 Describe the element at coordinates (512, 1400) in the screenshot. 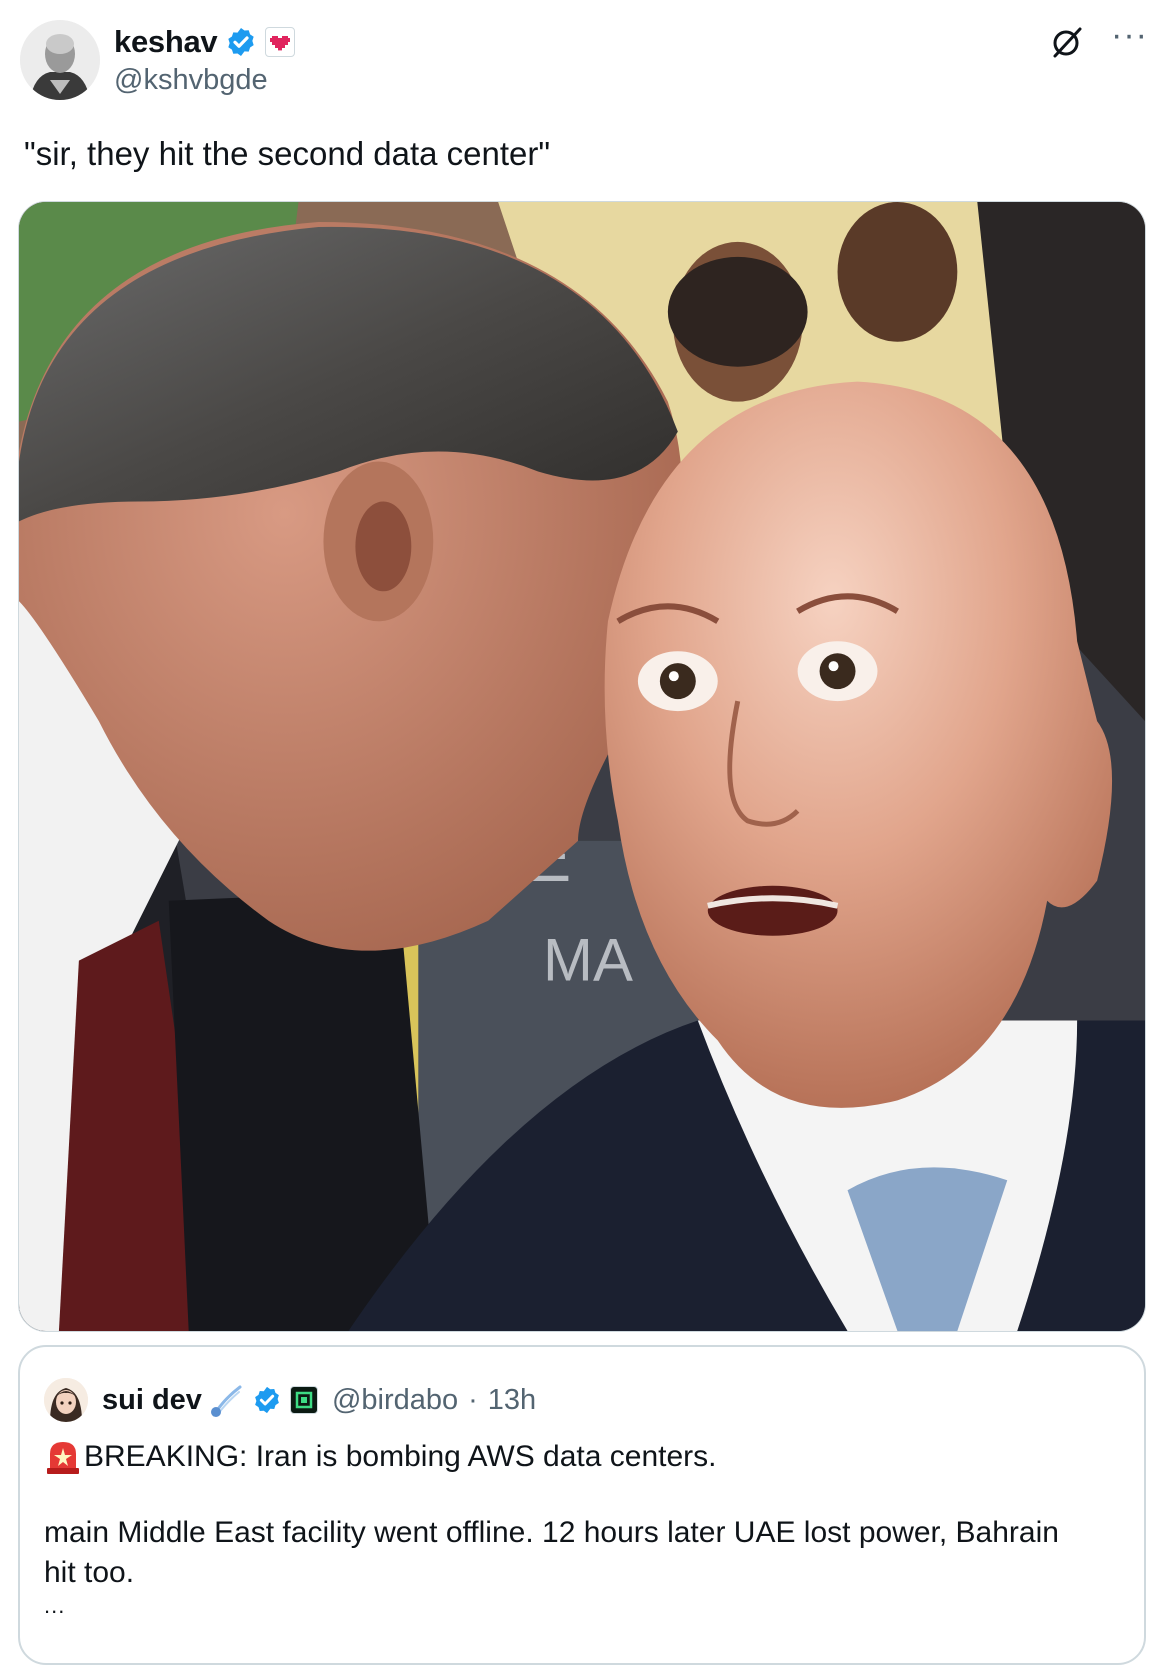

I see `quoted-timestamp: 13h` at that location.